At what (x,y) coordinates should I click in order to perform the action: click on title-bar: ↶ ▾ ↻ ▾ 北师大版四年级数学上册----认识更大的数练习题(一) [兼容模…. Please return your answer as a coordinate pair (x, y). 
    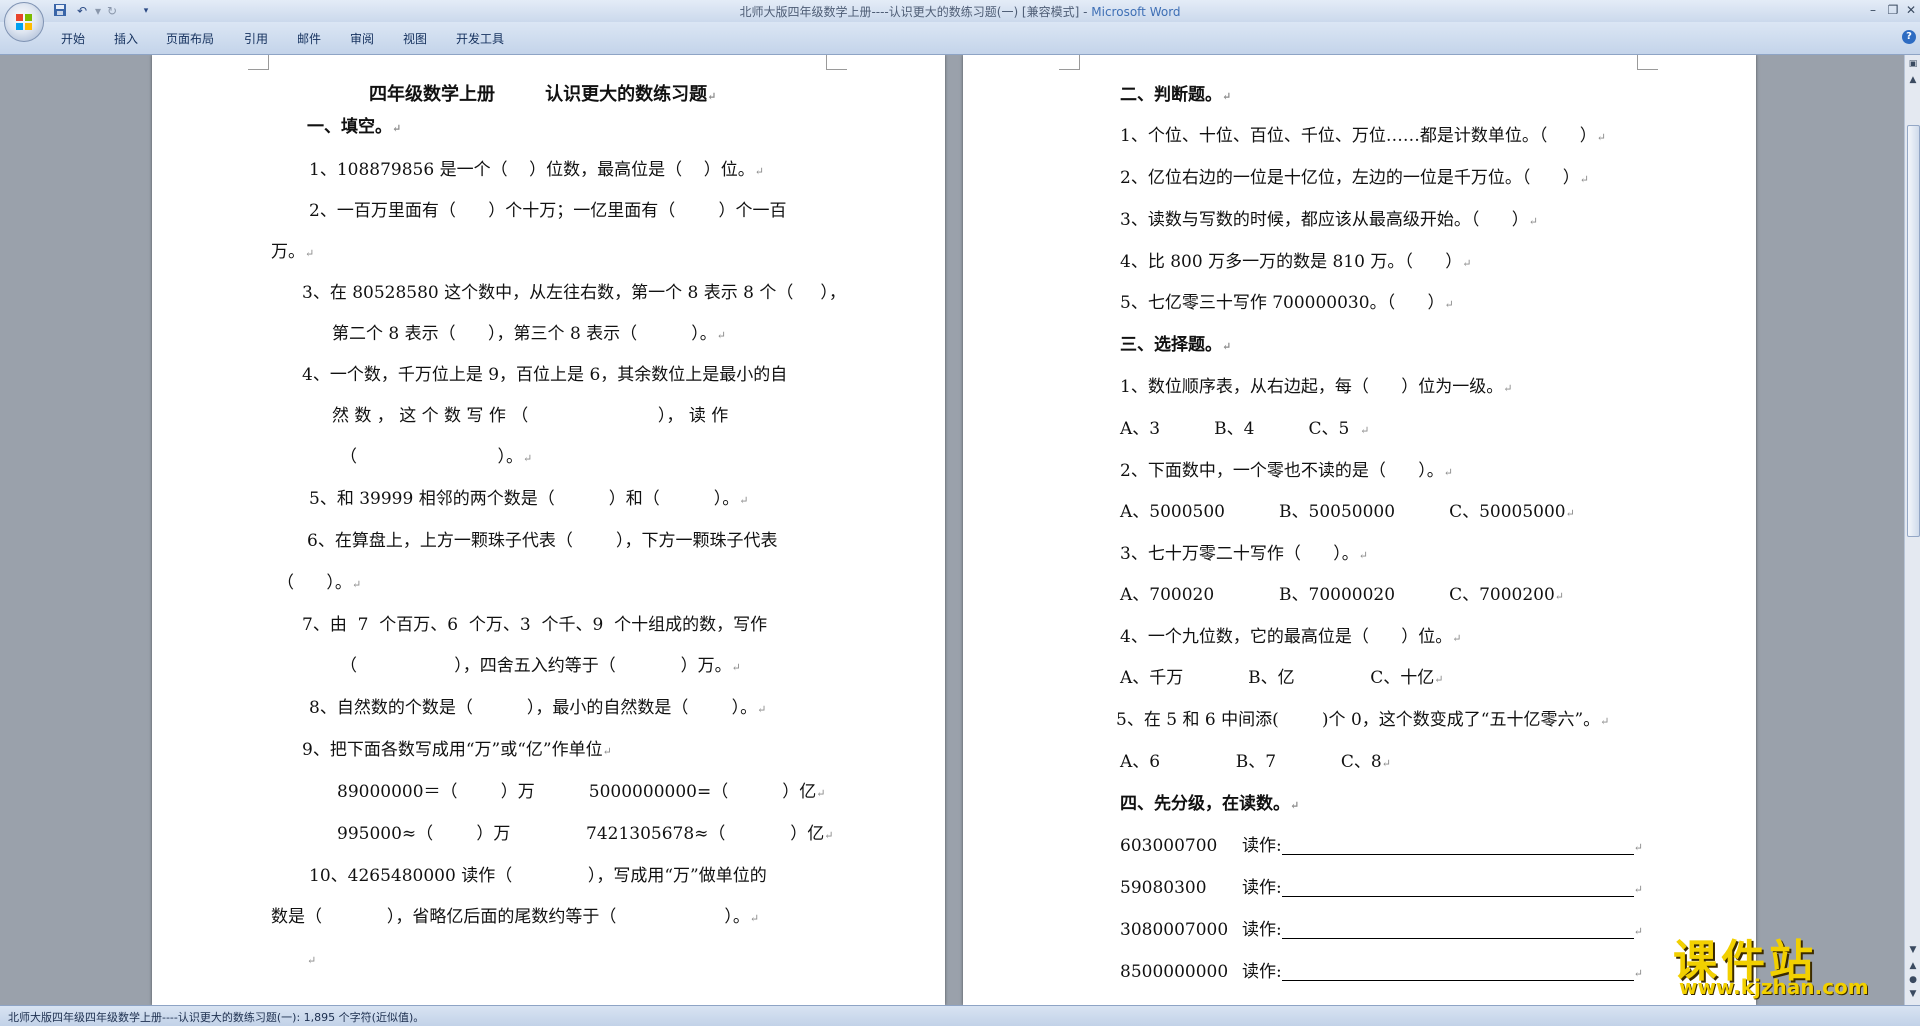
    Looking at the image, I should click on (960, 21).